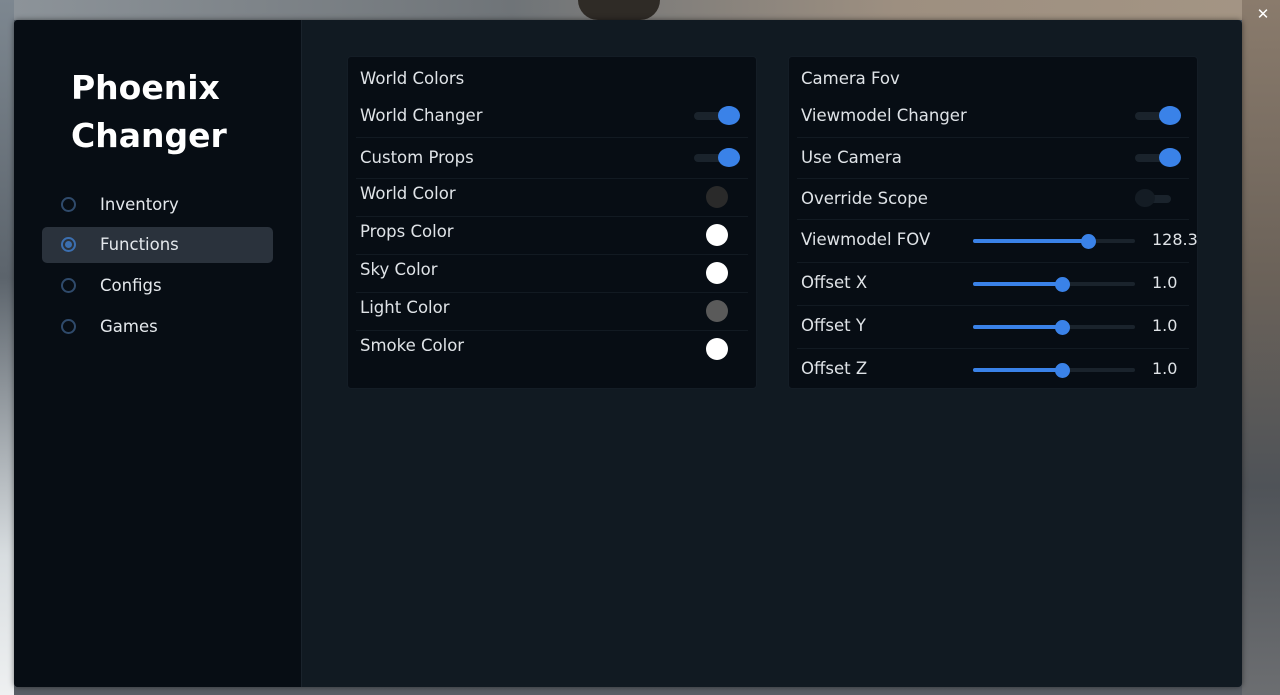 This screenshot has height=695, width=1280. Describe the element at coordinates (1054, 284) in the screenshot. I see `offset-x-slider` at that location.